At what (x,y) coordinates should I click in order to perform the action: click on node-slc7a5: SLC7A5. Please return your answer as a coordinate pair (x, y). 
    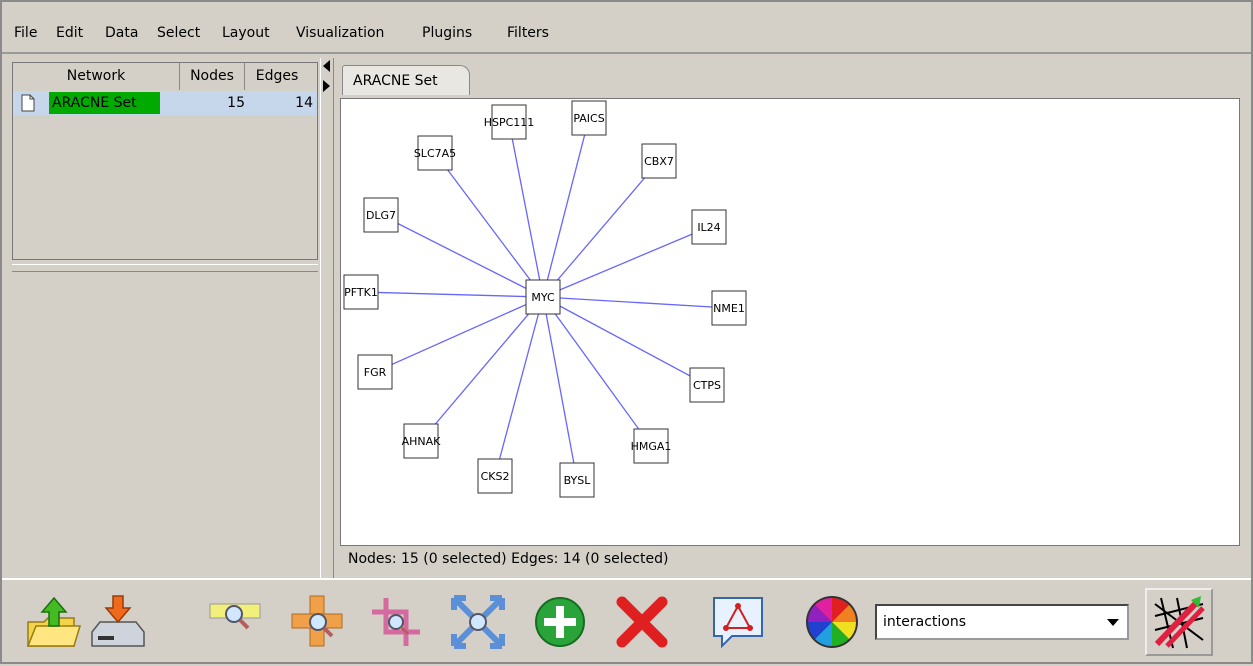
    Looking at the image, I should click on (435, 153).